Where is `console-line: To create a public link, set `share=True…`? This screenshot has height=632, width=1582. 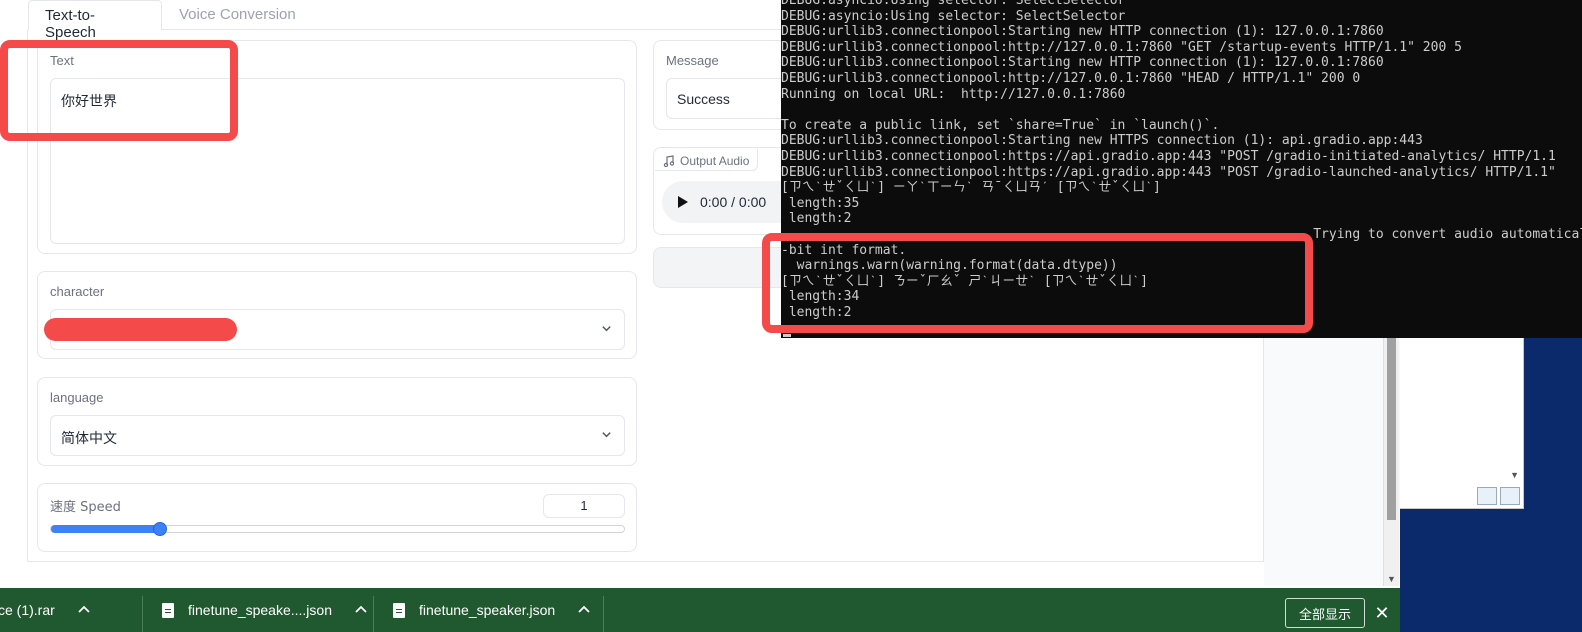
console-line: To create a public link, set `share=True… is located at coordinates (1000, 125).